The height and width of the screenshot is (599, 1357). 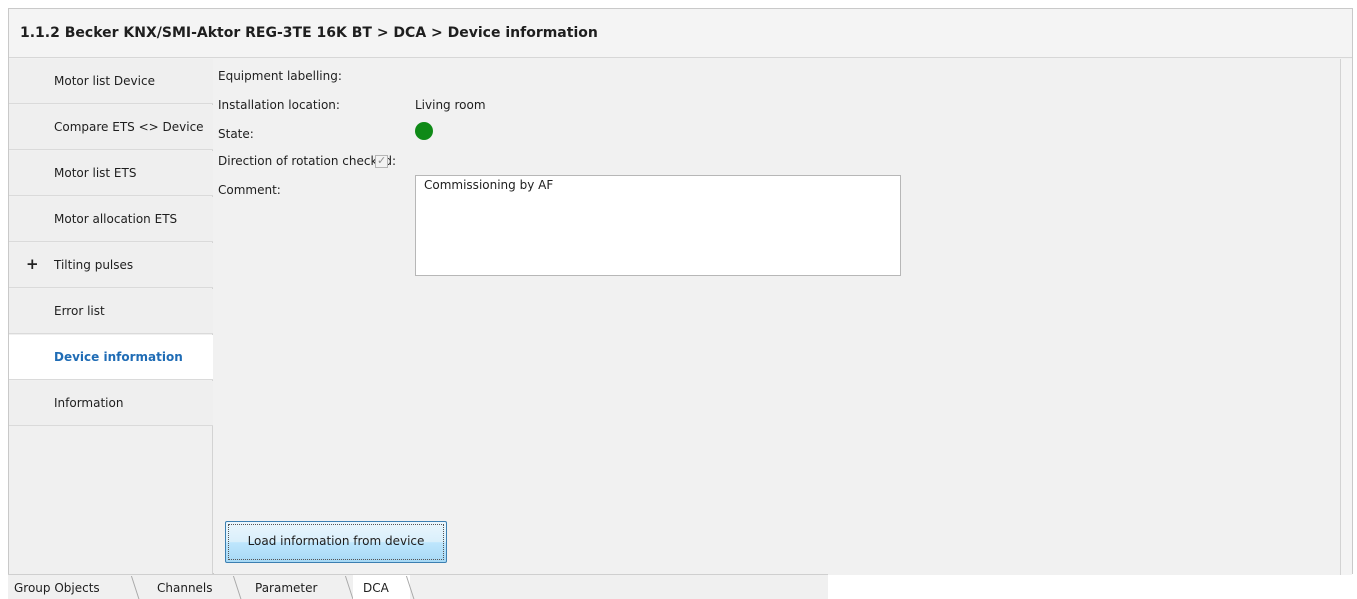 I want to click on sidebar-item-motor-allocation-ets: Motor allocation ETS, so click(x=111, y=219).